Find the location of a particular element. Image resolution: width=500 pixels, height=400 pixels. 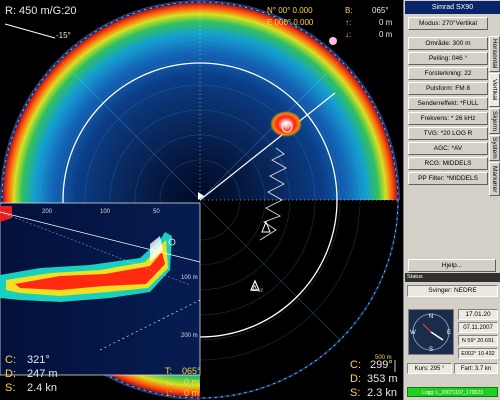

inset-depth-100: 100 m is located at coordinates (189, 278).